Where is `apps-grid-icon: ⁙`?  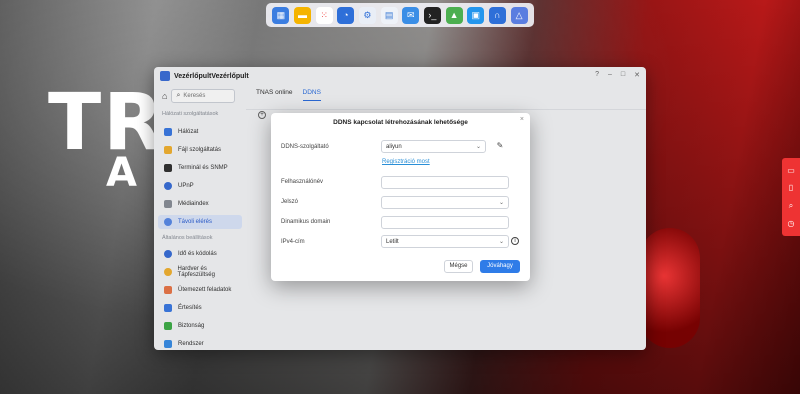 apps-grid-icon: ⁙ is located at coordinates (324, 15).